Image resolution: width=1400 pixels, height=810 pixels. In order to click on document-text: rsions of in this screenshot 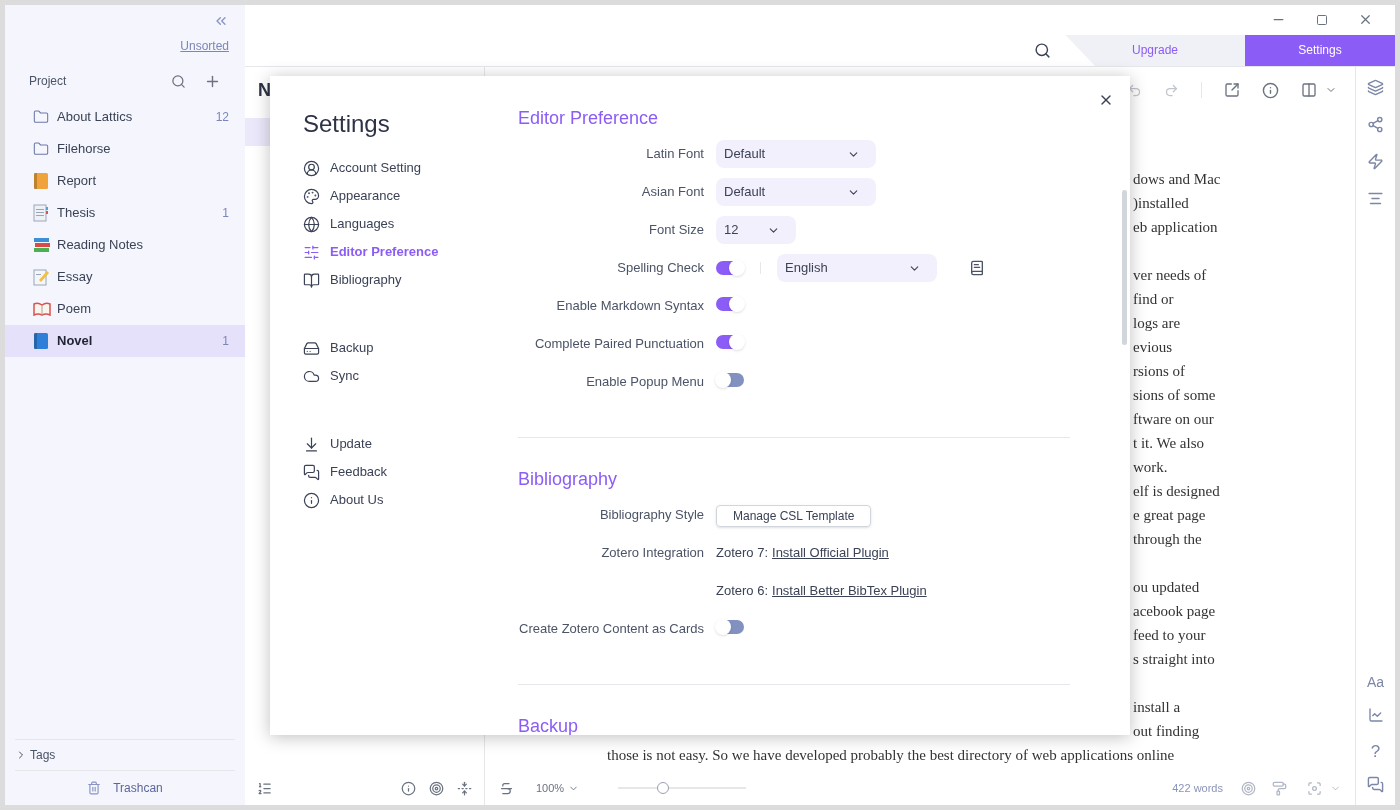, I will do `click(1159, 371)`.